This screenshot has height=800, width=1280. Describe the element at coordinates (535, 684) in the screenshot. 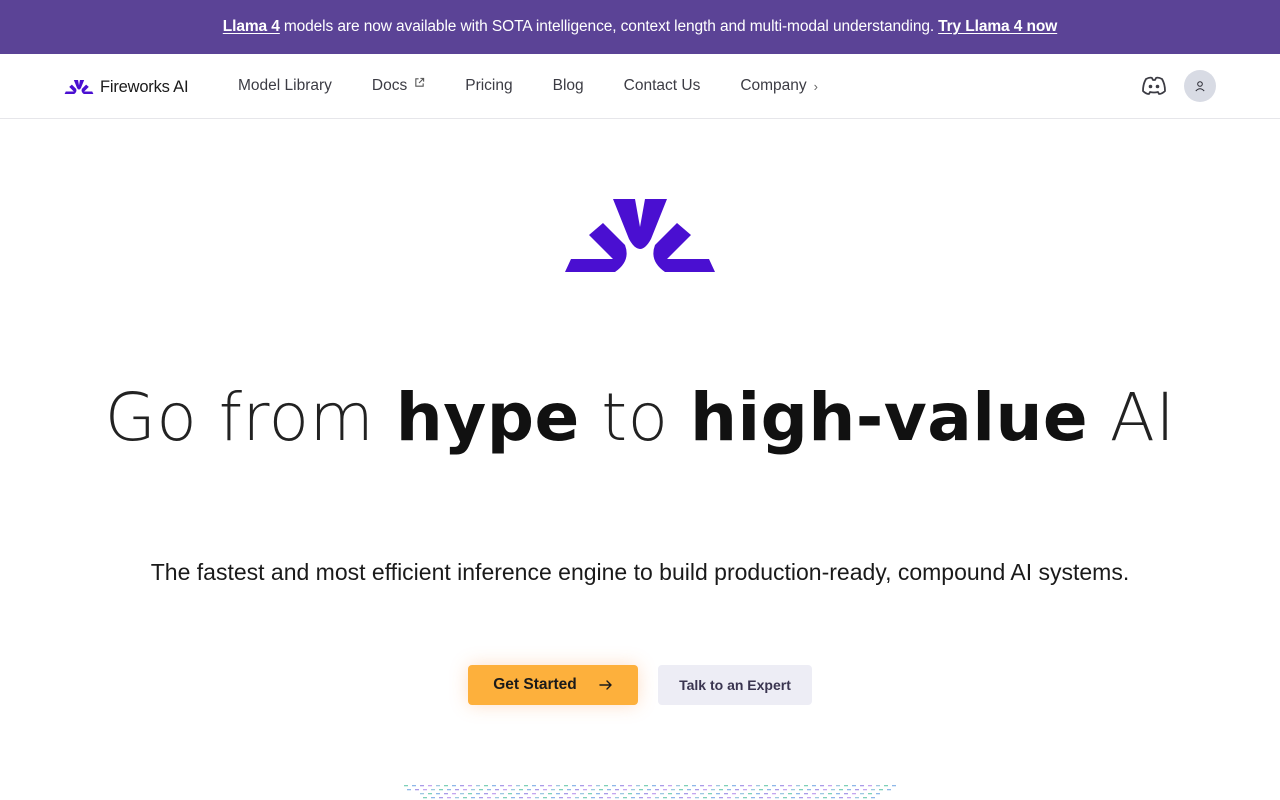

I see `get-started-label: Get Started` at that location.